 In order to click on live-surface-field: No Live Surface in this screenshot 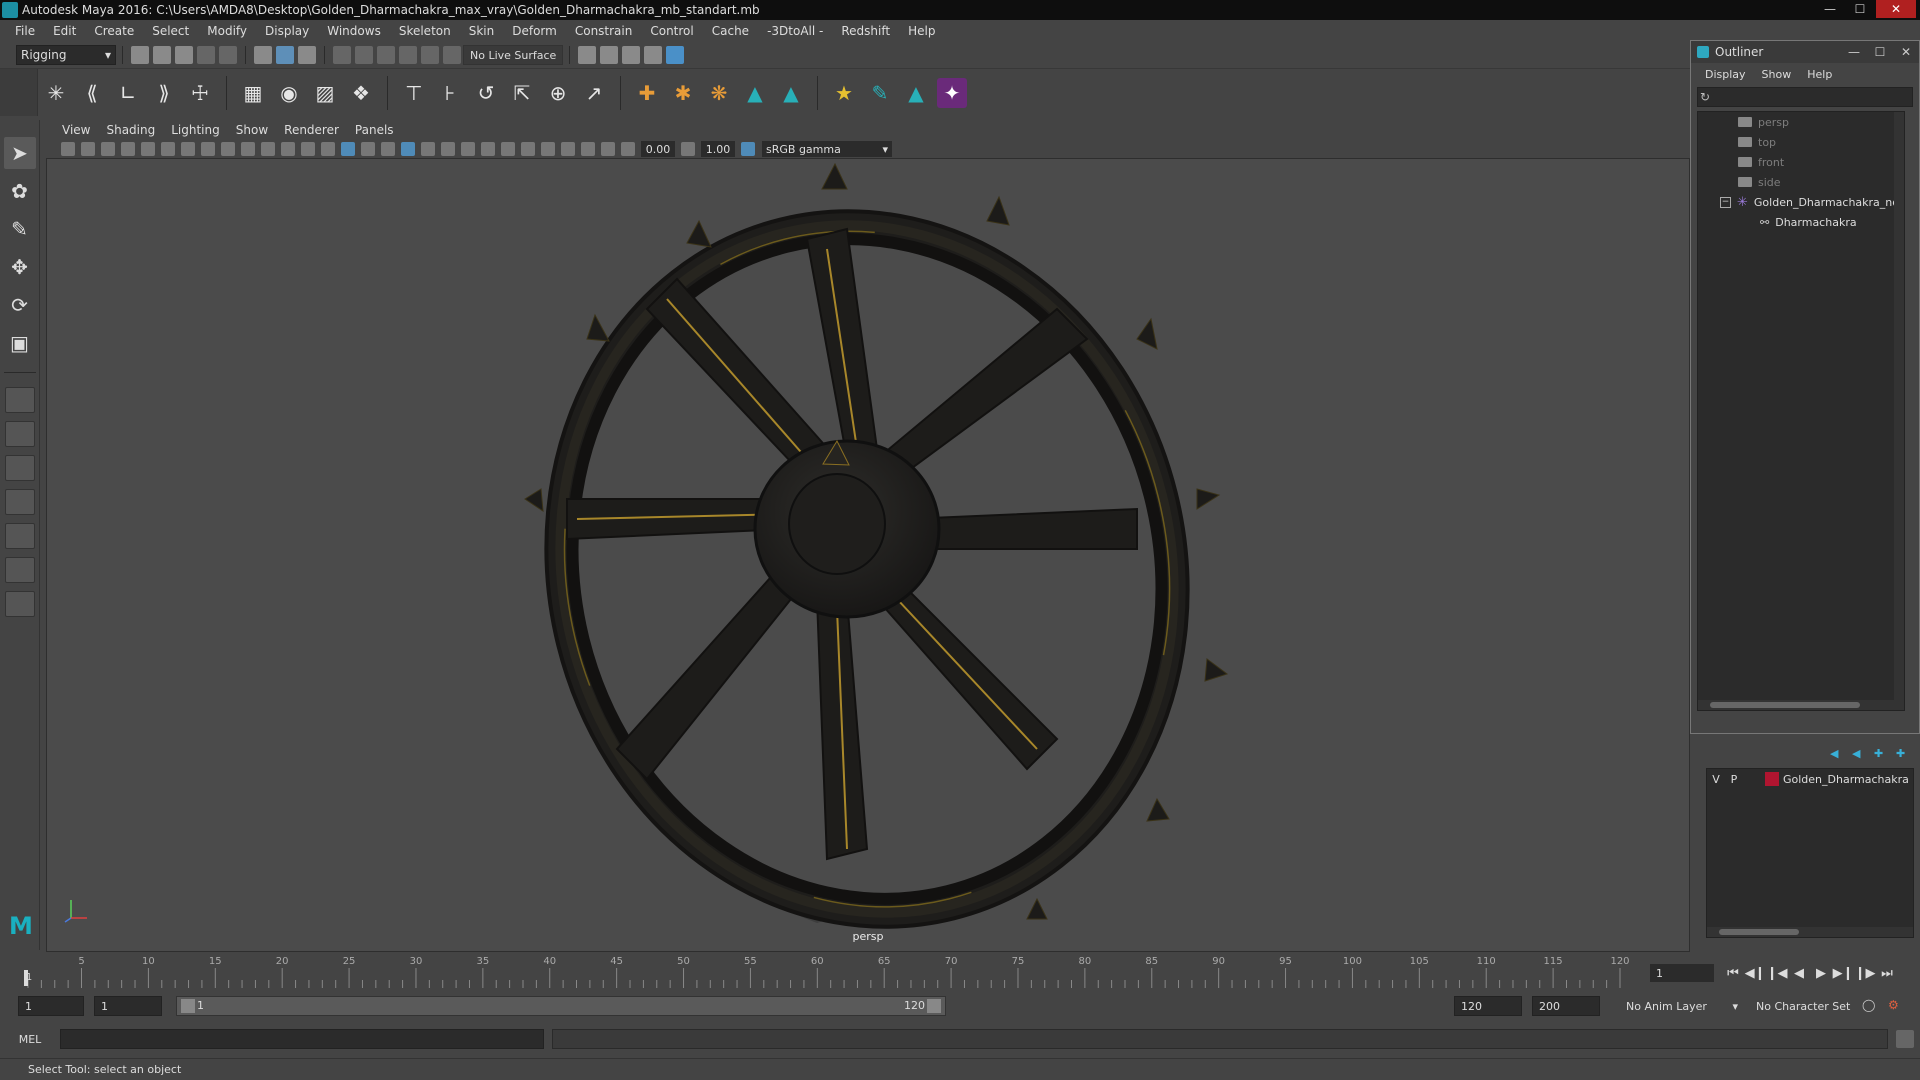, I will do `click(513, 55)`.